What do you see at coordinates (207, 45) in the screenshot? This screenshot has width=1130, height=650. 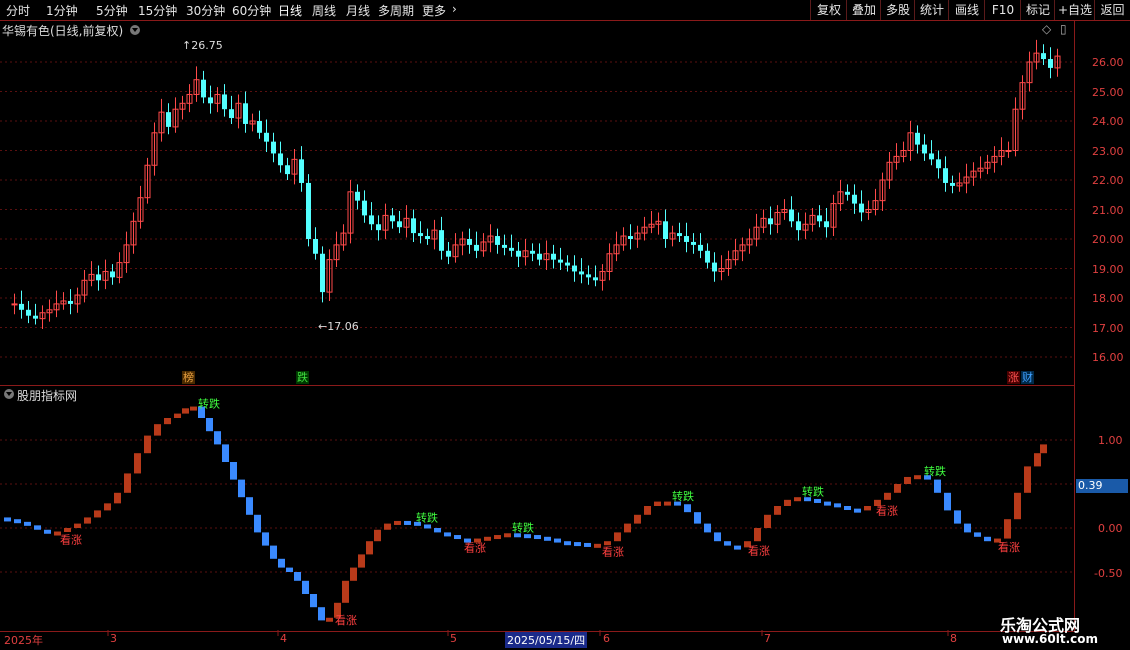 I see `high-value: 26.75` at bounding box center [207, 45].